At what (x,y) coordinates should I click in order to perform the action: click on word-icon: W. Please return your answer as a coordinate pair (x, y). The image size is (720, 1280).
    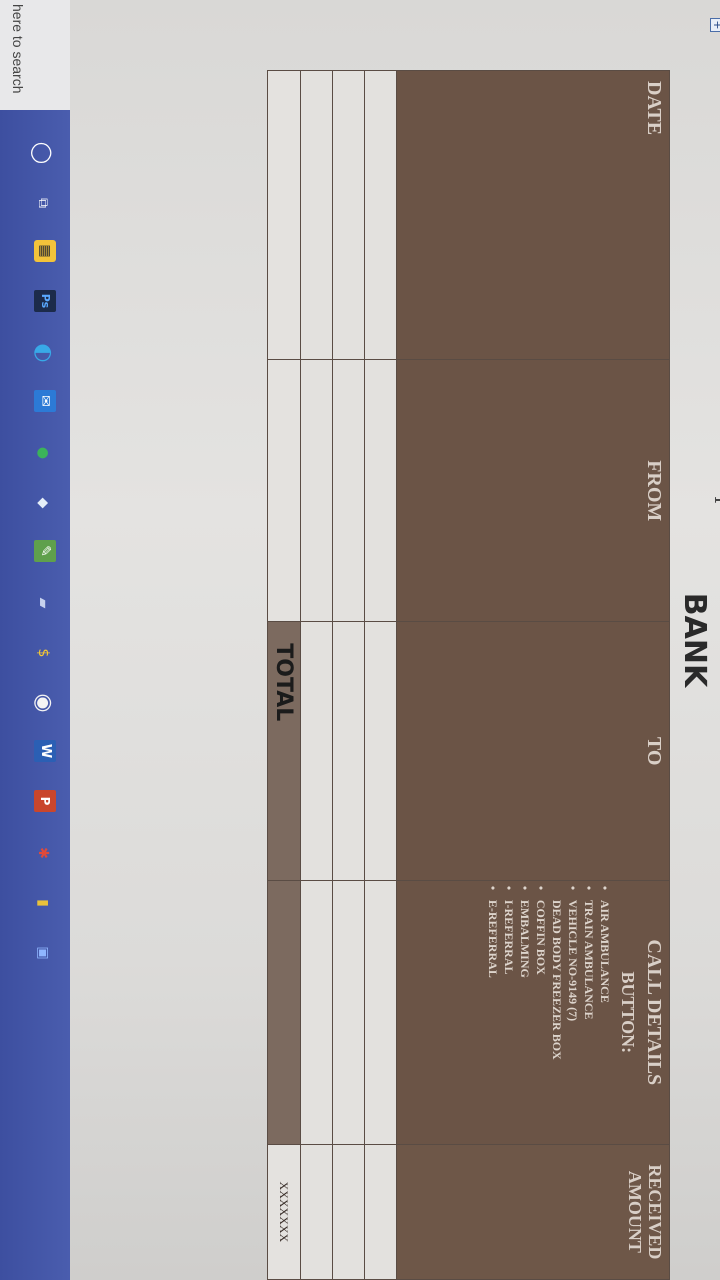
    Looking at the image, I should click on (45, 751).